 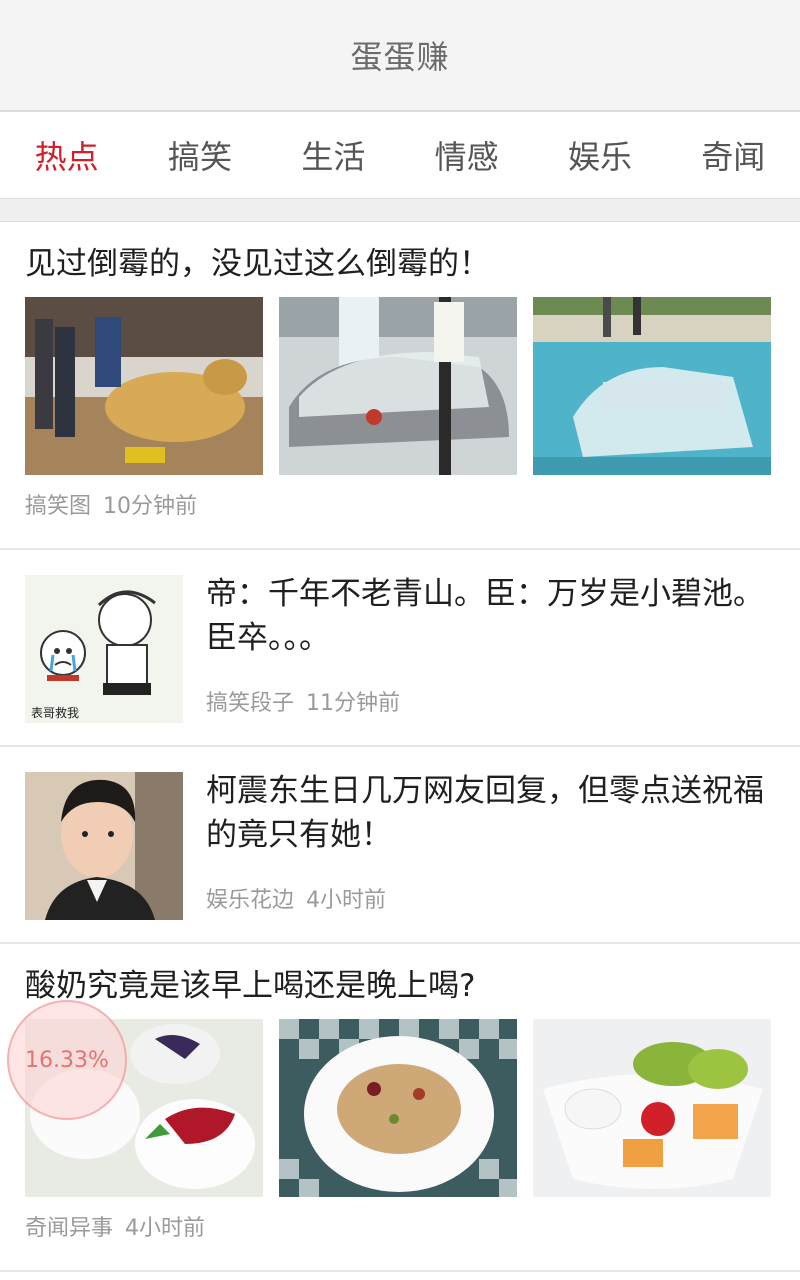 I want to click on news-meta: 搞笑段子 11分钟前, so click(x=303, y=701).